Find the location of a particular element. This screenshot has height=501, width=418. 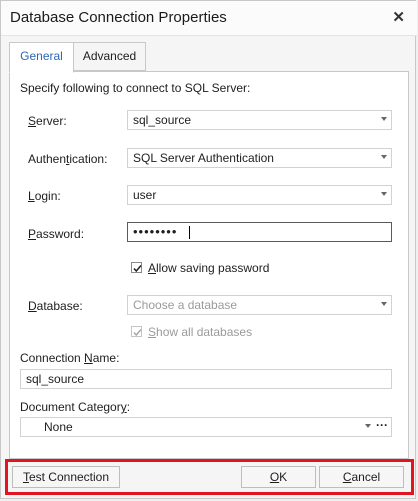

authentication-combobox: SQL Server Authentication is located at coordinates (259, 158).